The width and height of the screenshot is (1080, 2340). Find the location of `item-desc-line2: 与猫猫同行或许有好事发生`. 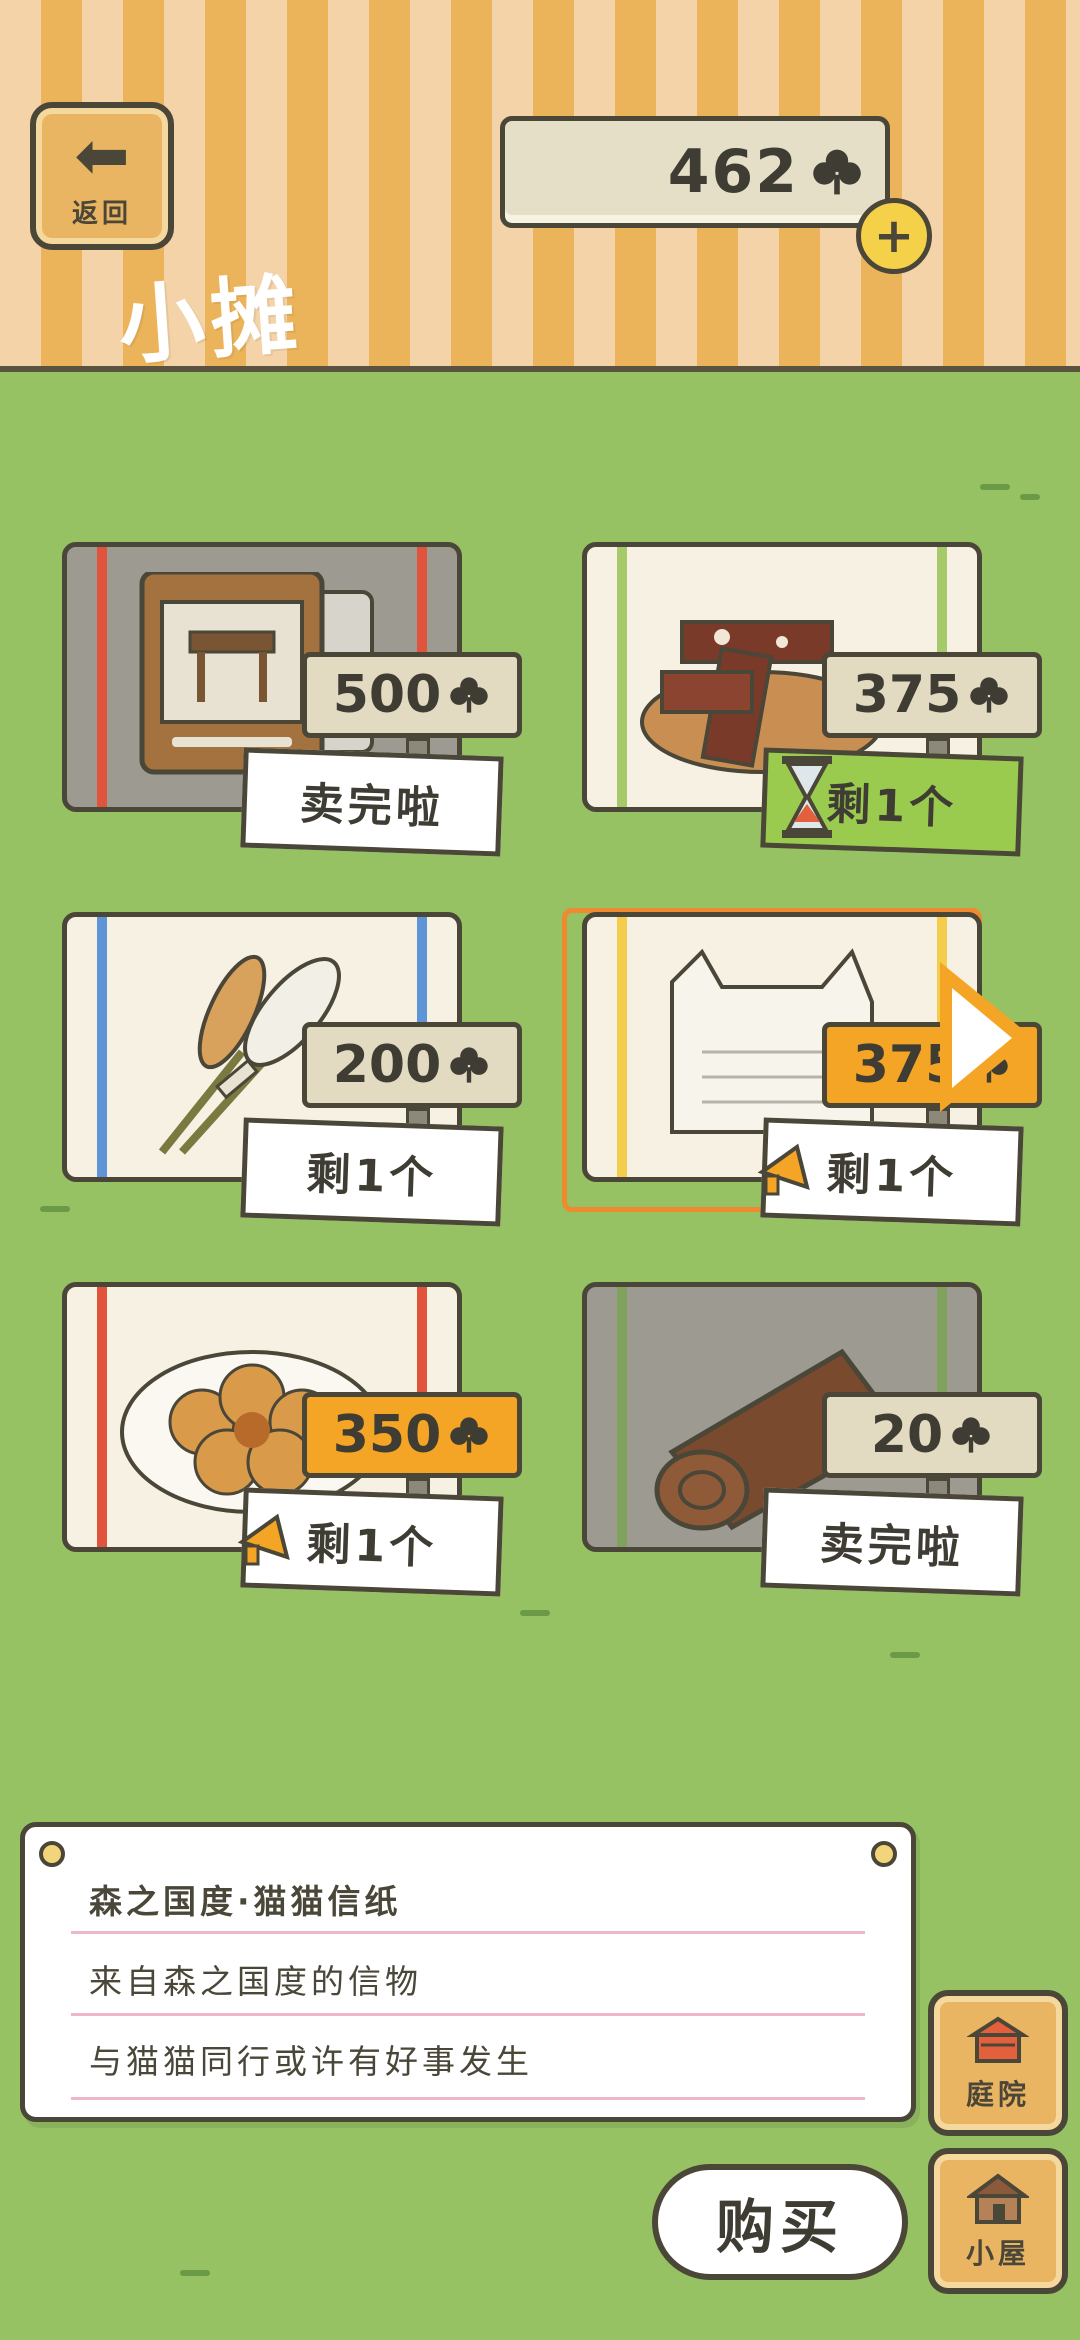

item-desc-line2: 与猫猫同行或许有好事发生 is located at coordinates (311, 2061).